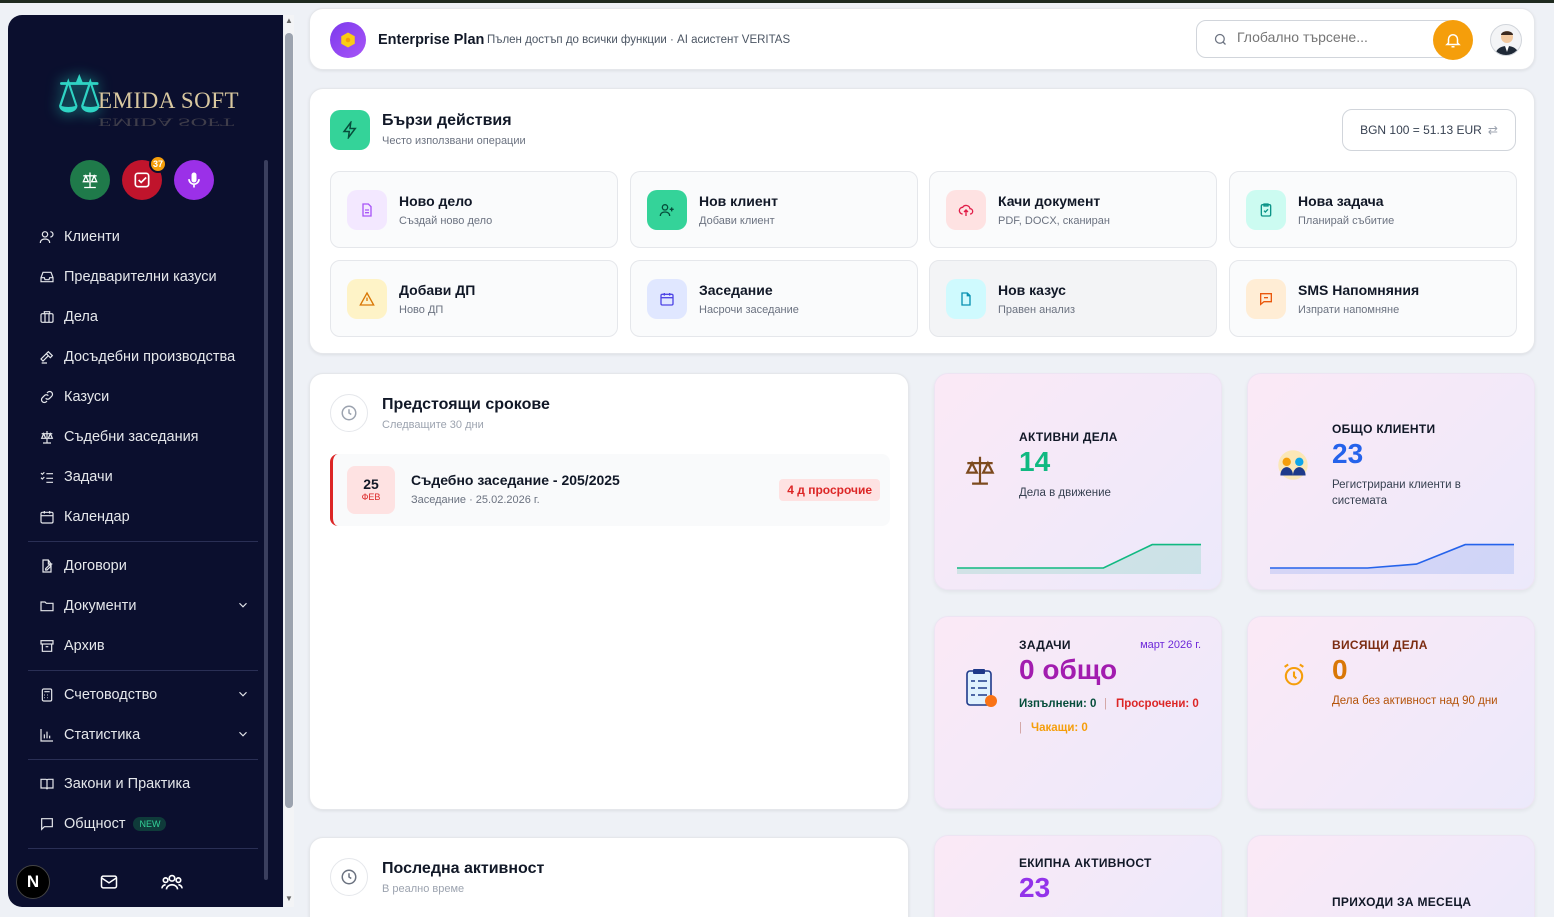  What do you see at coordinates (47, 517) in the screenshot?
I see `calendar-icon` at bounding box center [47, 517].